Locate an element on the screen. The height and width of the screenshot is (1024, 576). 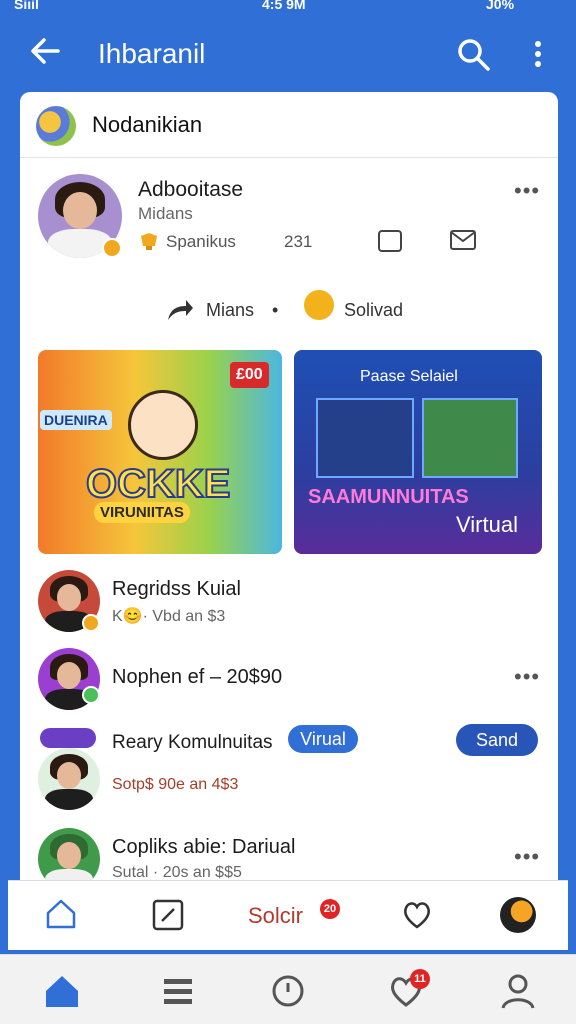
share-label: Mians is located at coordinates (230, 310).